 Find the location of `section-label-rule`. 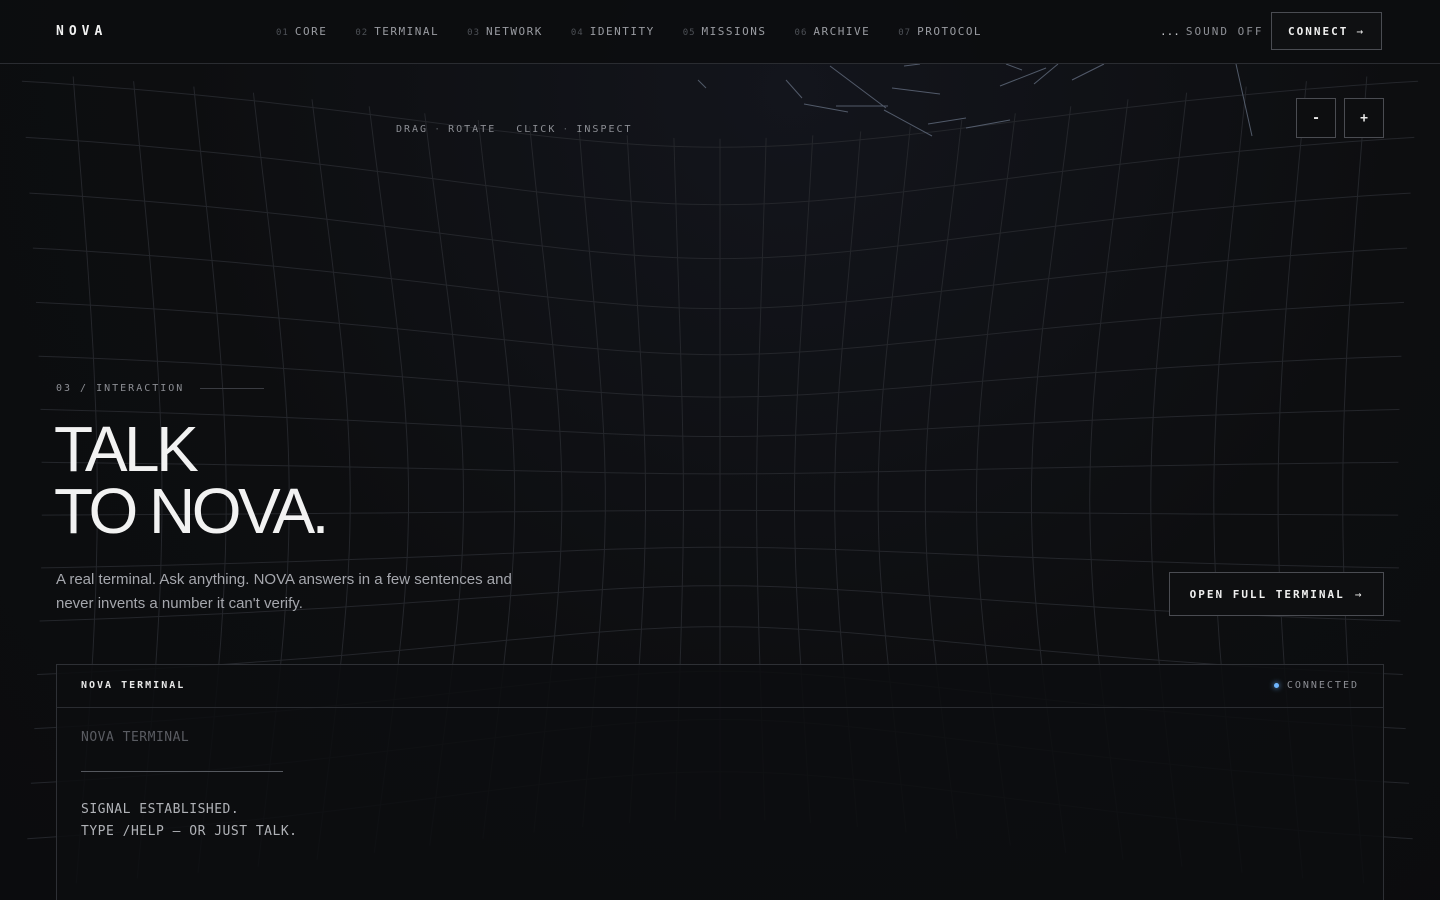

section-label-rule is located at coordinates (232, 388).